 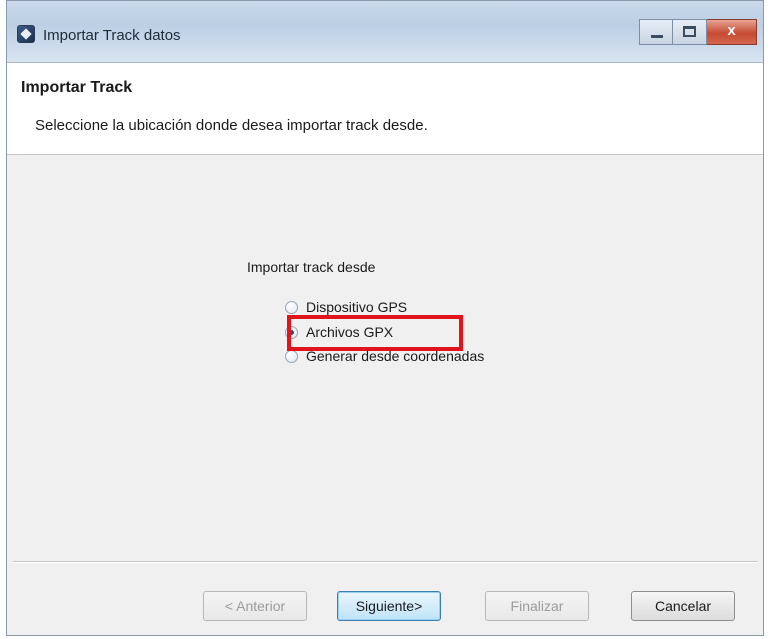 I want to click on option-dispositivo-gps: Dispositivo GPS, so click(x=346, y=307).